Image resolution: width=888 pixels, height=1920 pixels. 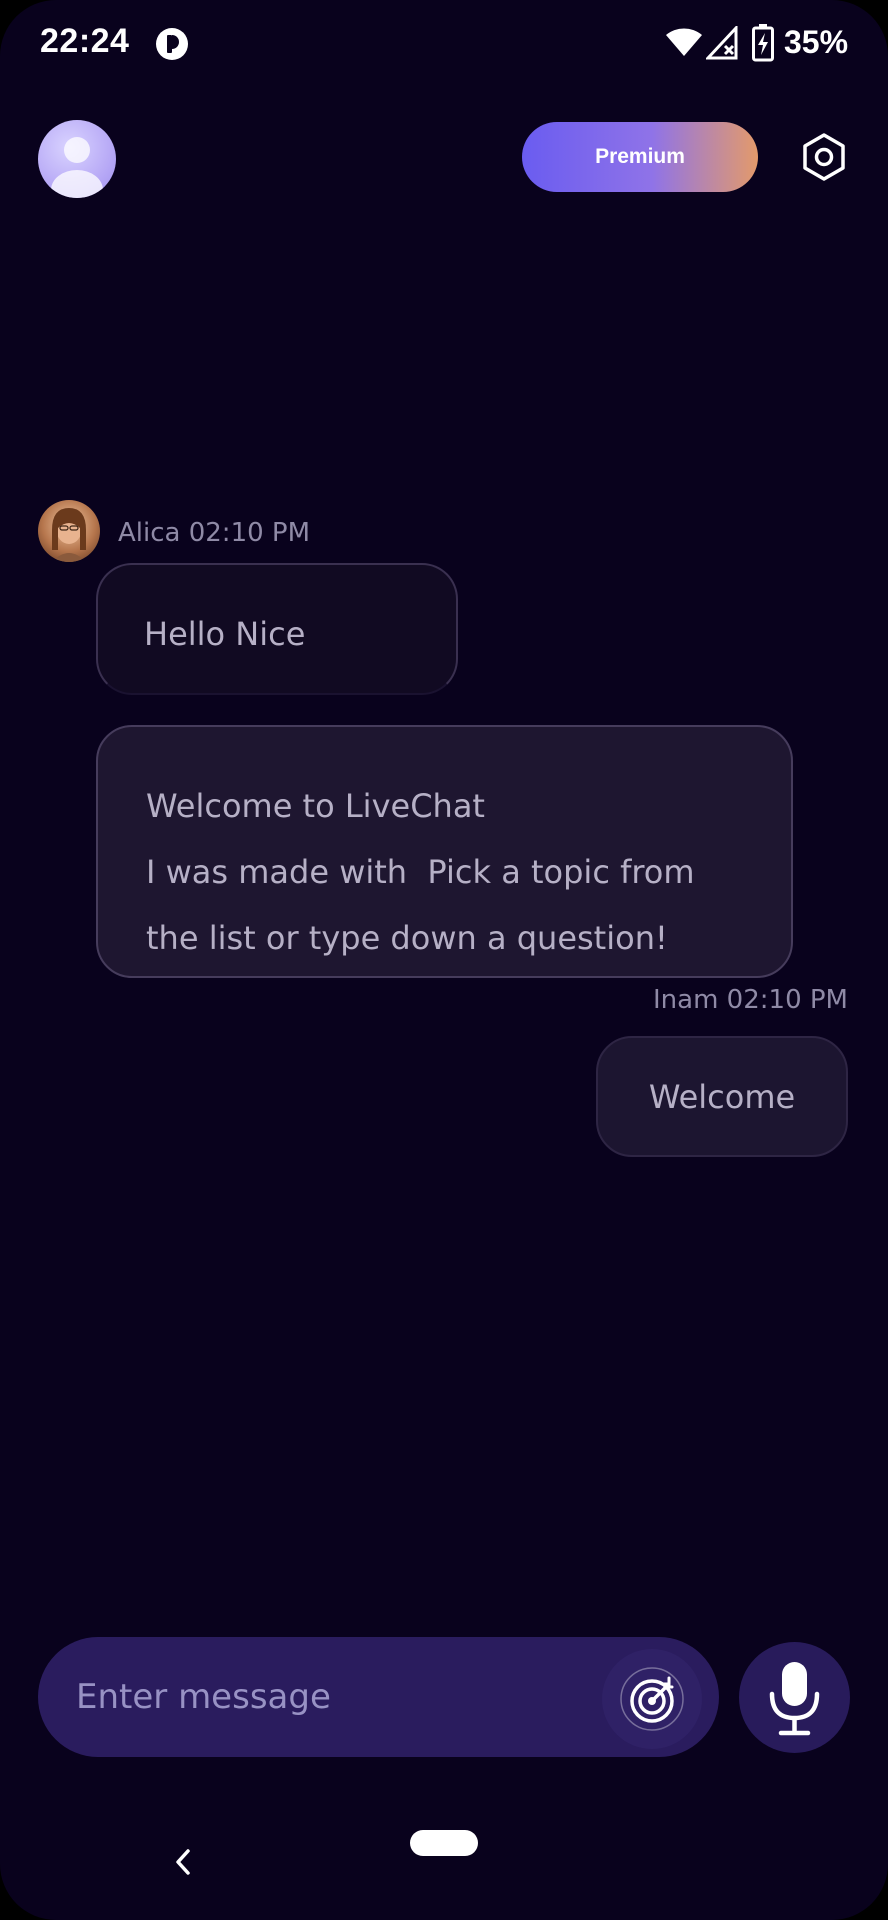 I want to click on topic-picker-button, so click(x=652, y=1699).